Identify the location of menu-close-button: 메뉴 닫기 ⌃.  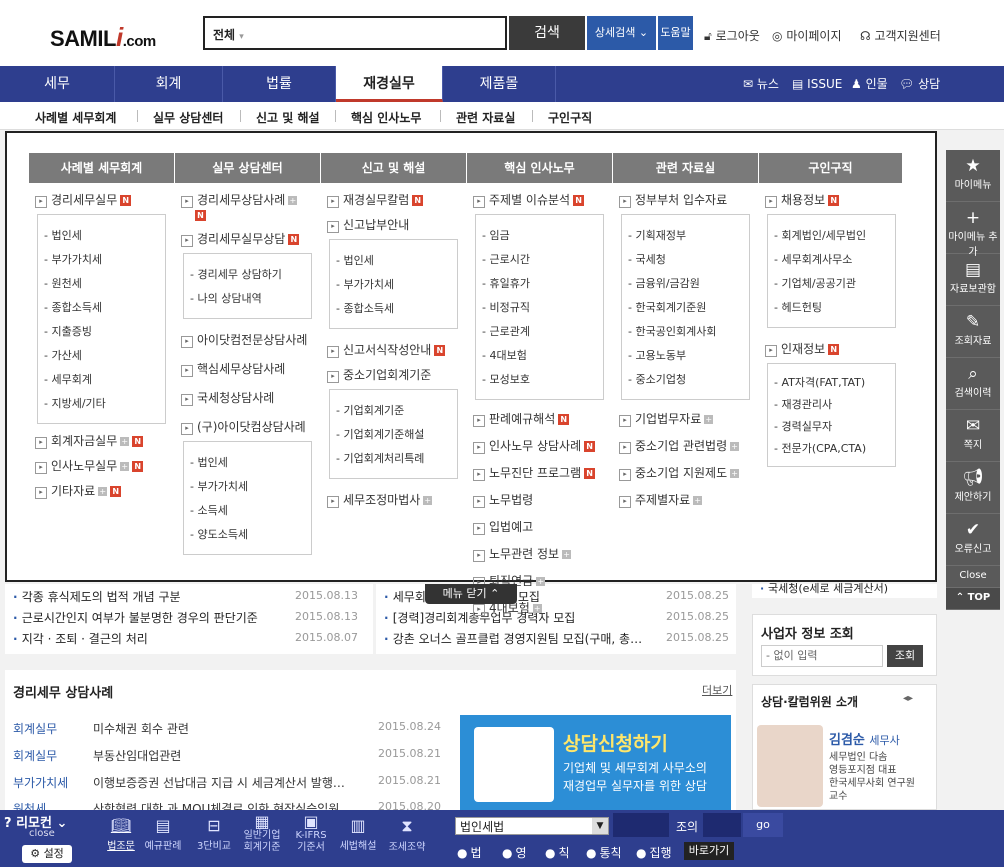
(471, 594).